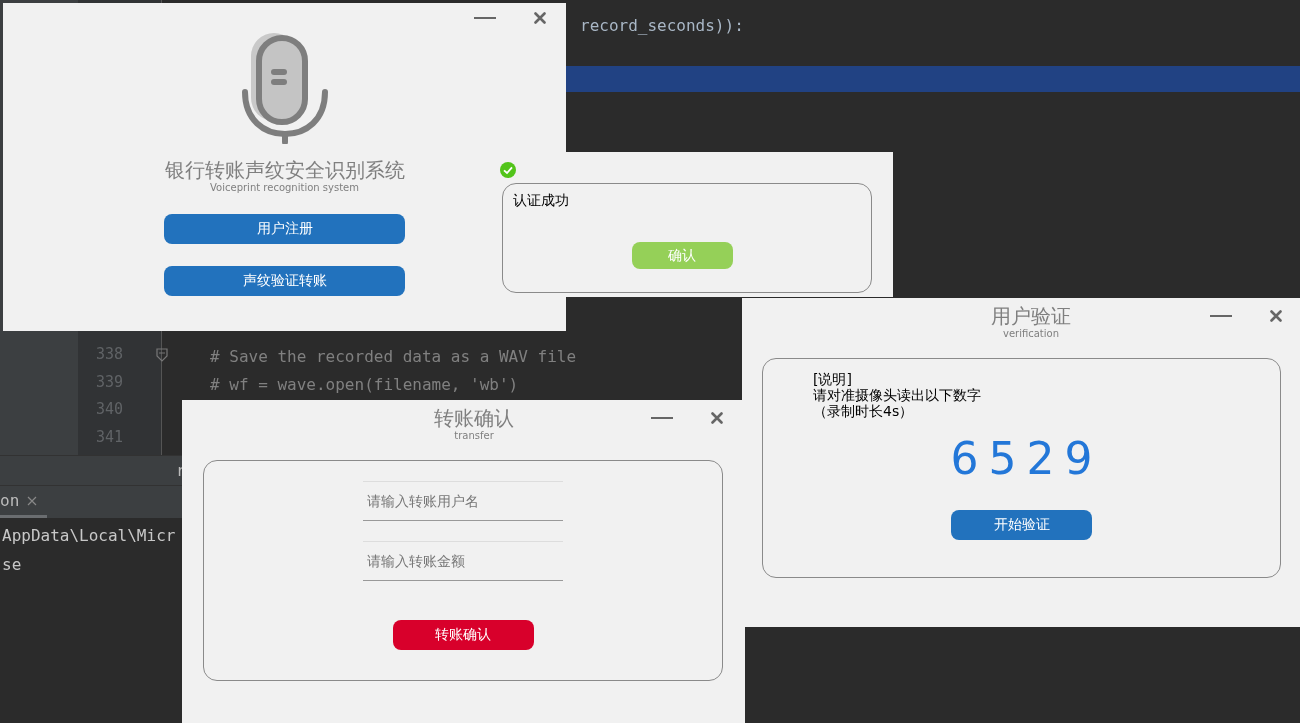  I want to click on window-subtitle: verification, so click(1030, 333).